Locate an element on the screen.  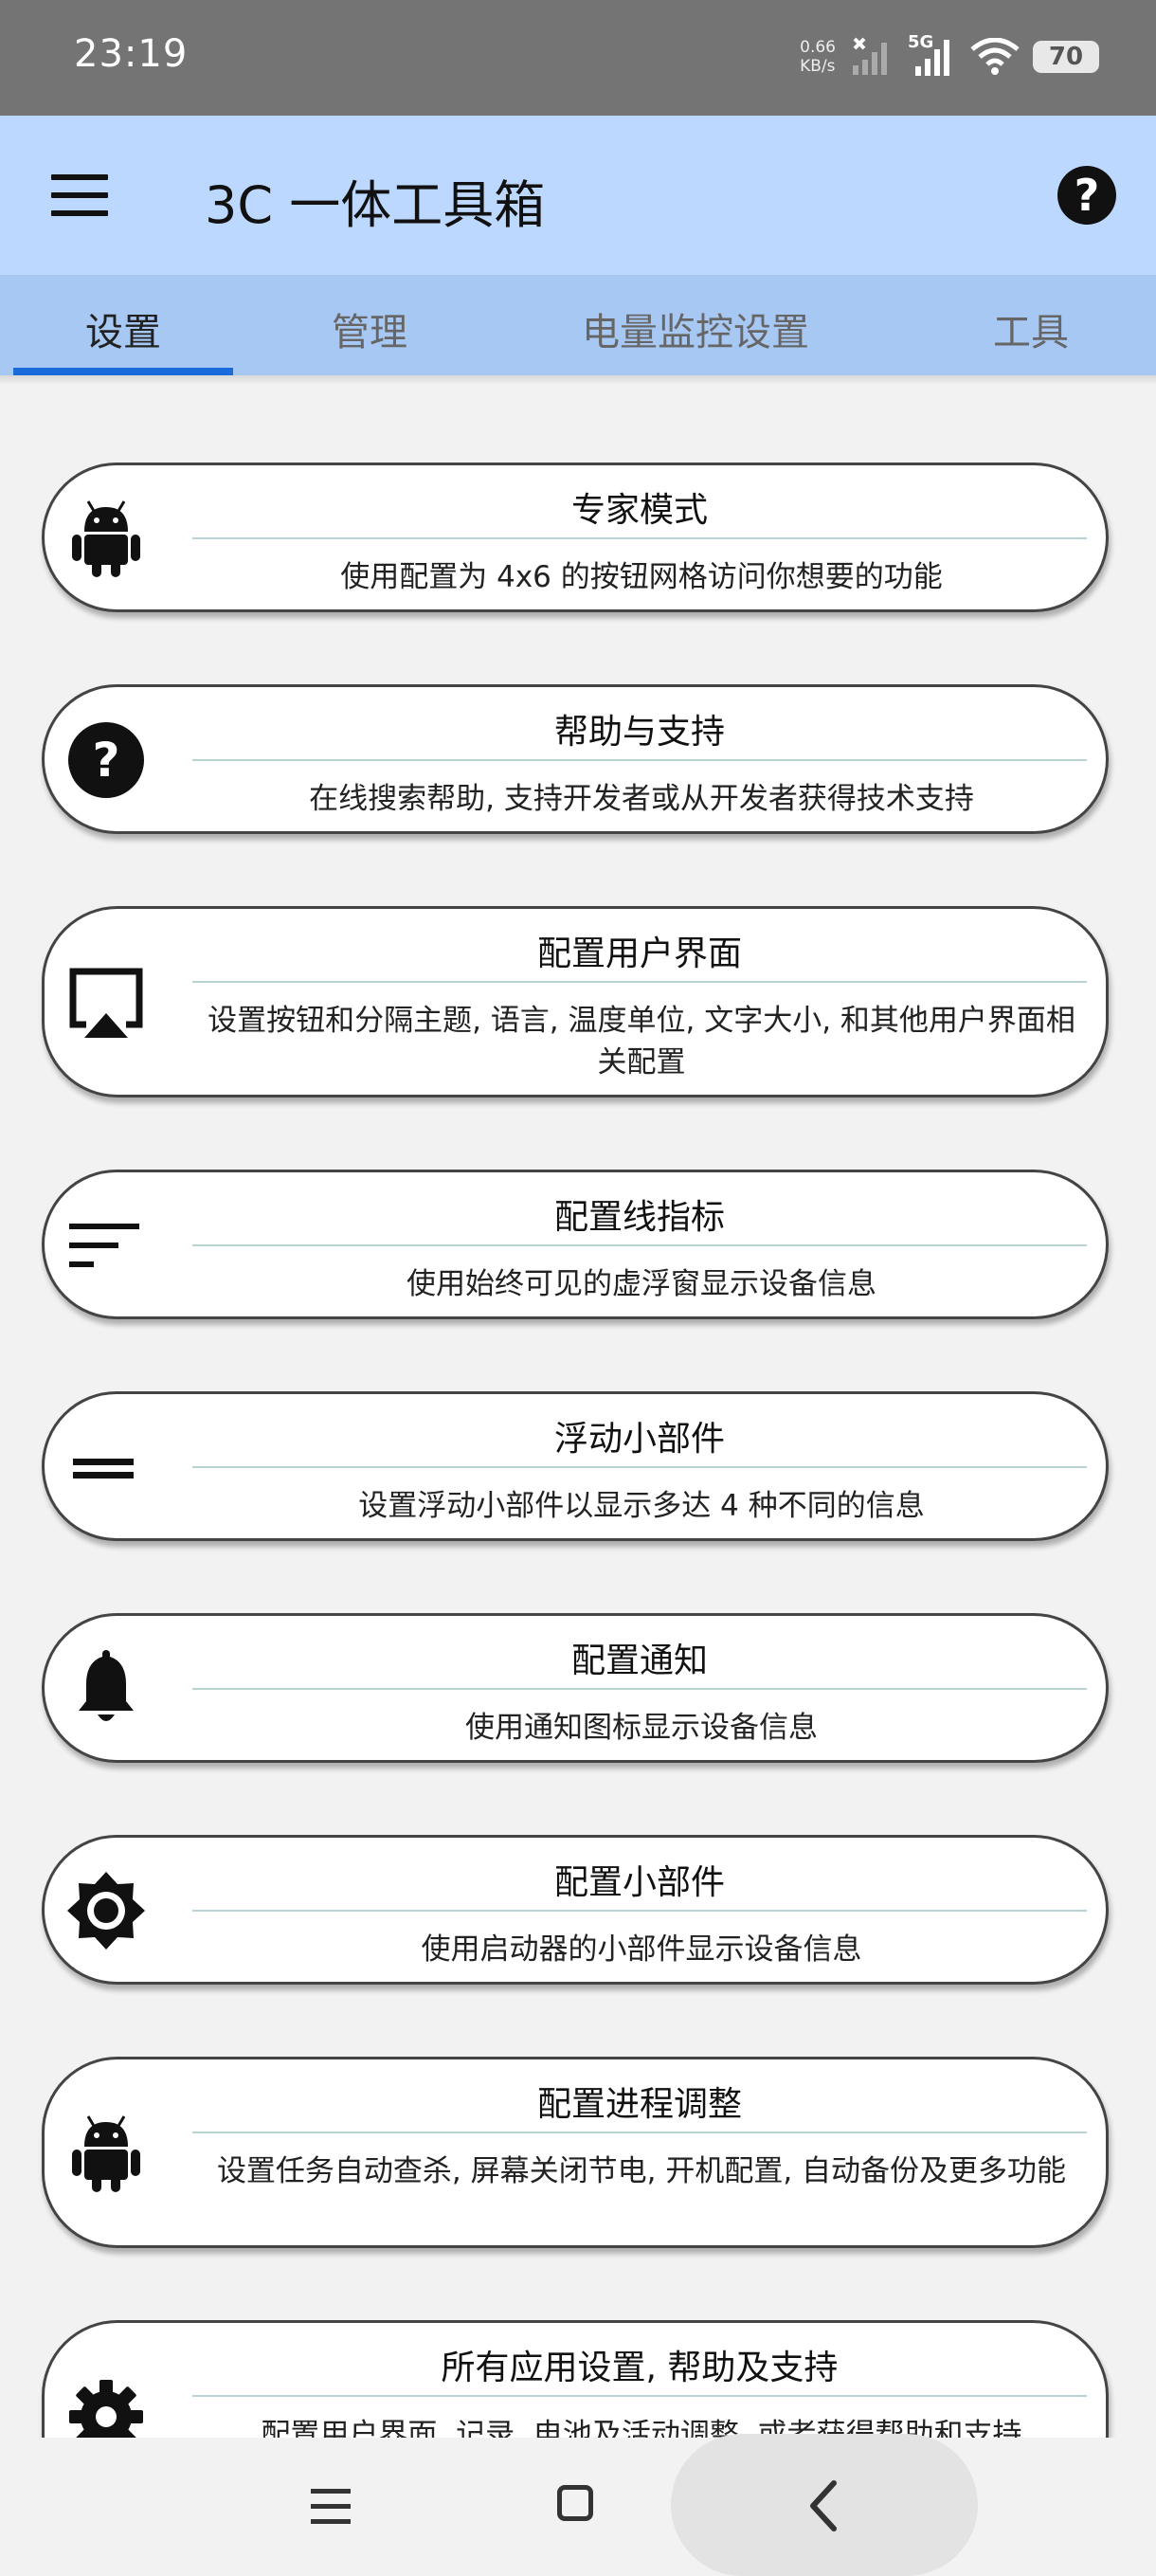
tab-bar: 设置 管理 电量监控设置 工具 is located at coordinates (578, 325).